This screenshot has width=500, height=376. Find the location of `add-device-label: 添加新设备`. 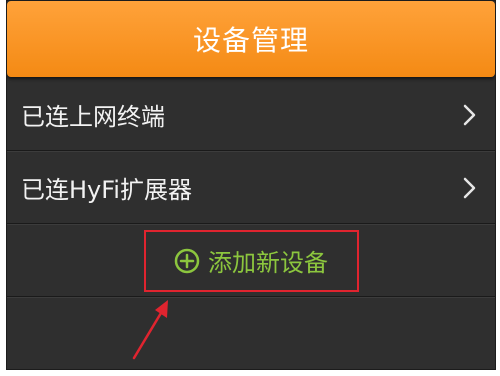

add-device-label: 添加新设备 is located at coordinates (268, 263).